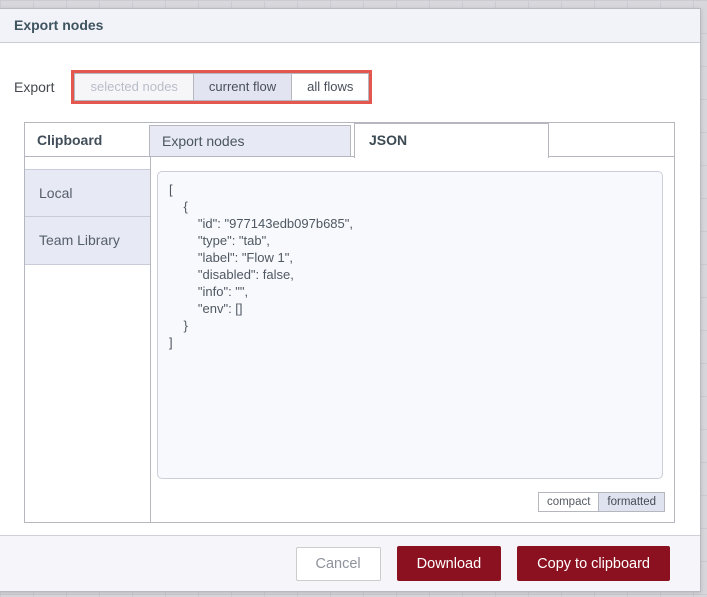  Describe the element at coordinates (568, 502) in the screenshot. I see `compact-button: compact` at that location.